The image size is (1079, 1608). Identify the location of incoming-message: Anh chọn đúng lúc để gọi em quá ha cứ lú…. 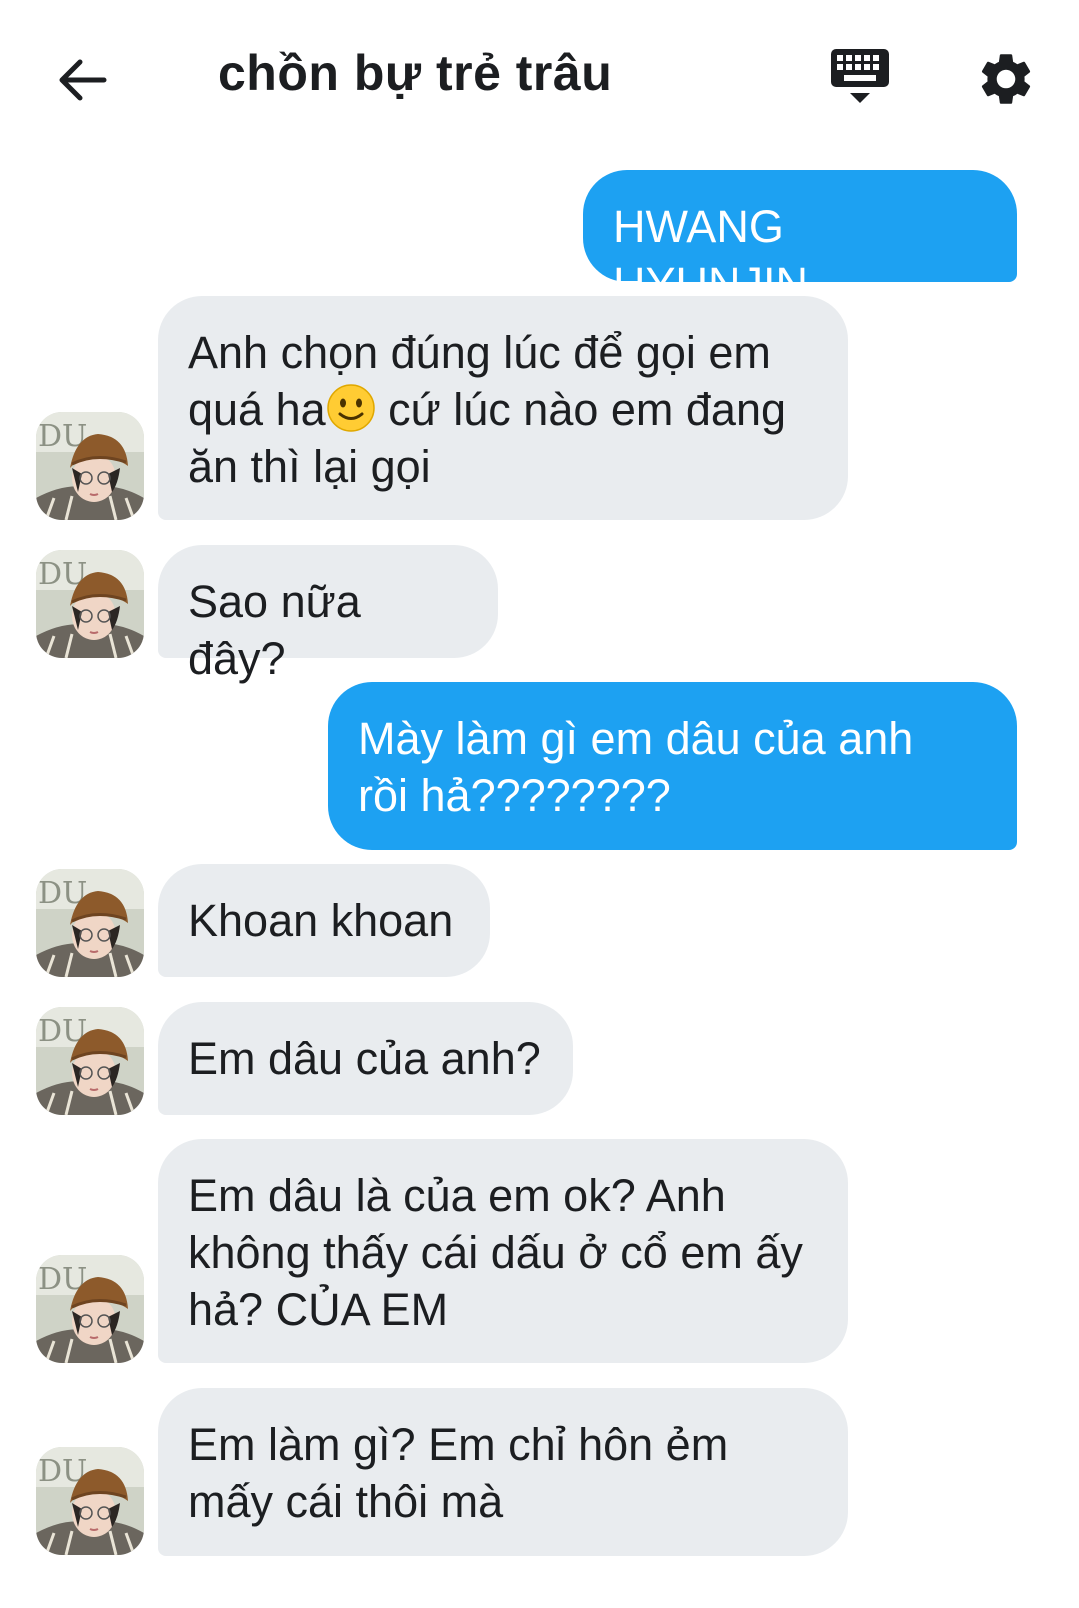
(503, 408).